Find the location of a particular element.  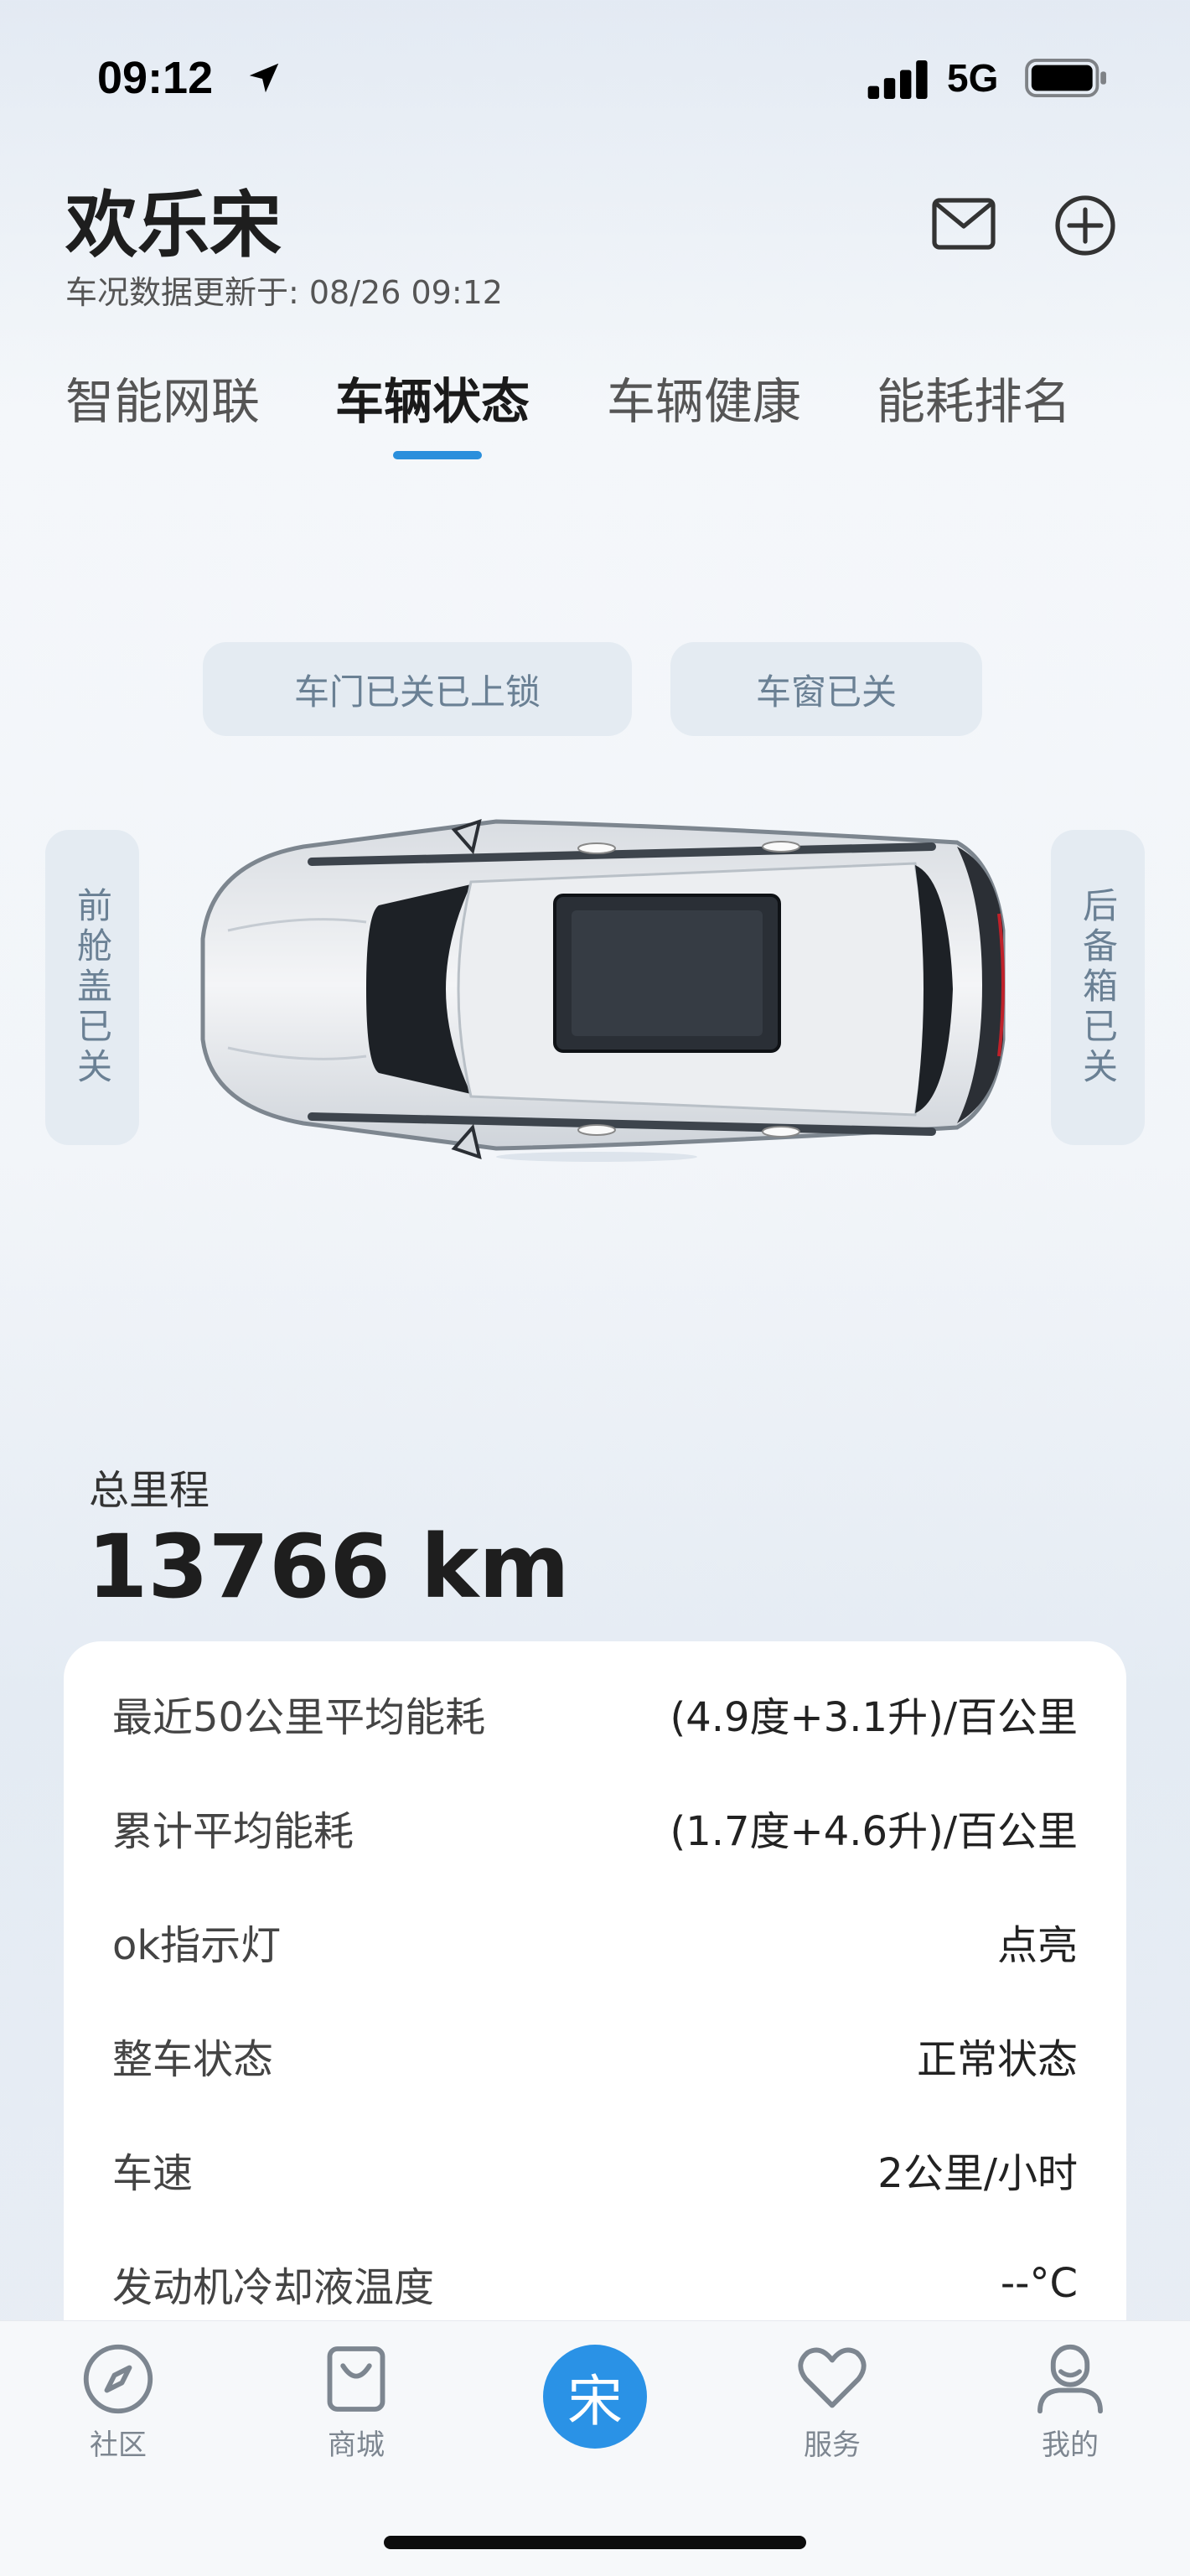

stat-value: (4.9度+3.1升)/百公里 is located at coordinates (874, 1717).